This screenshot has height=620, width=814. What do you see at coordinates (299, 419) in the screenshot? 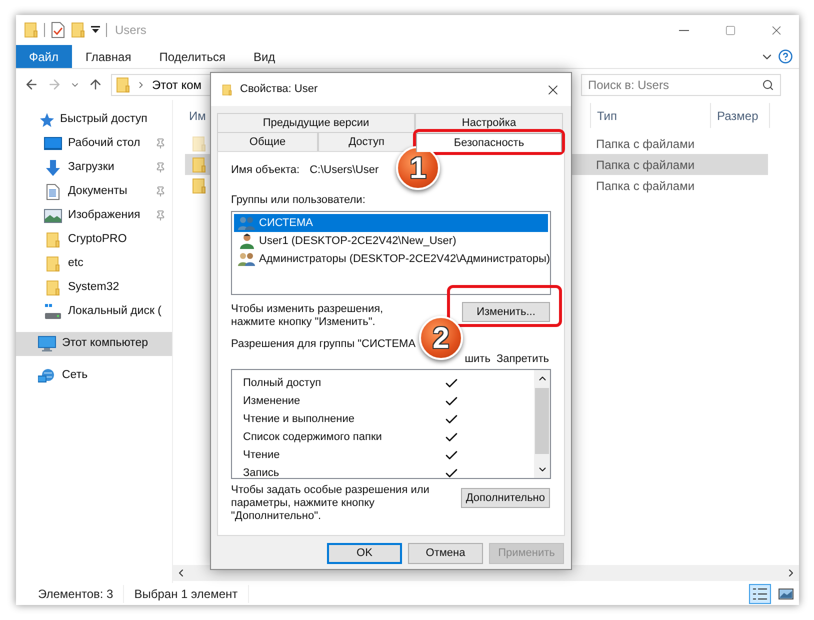
I see `permission-name: Чтение и выполнение` at bounding box center [299, 419].